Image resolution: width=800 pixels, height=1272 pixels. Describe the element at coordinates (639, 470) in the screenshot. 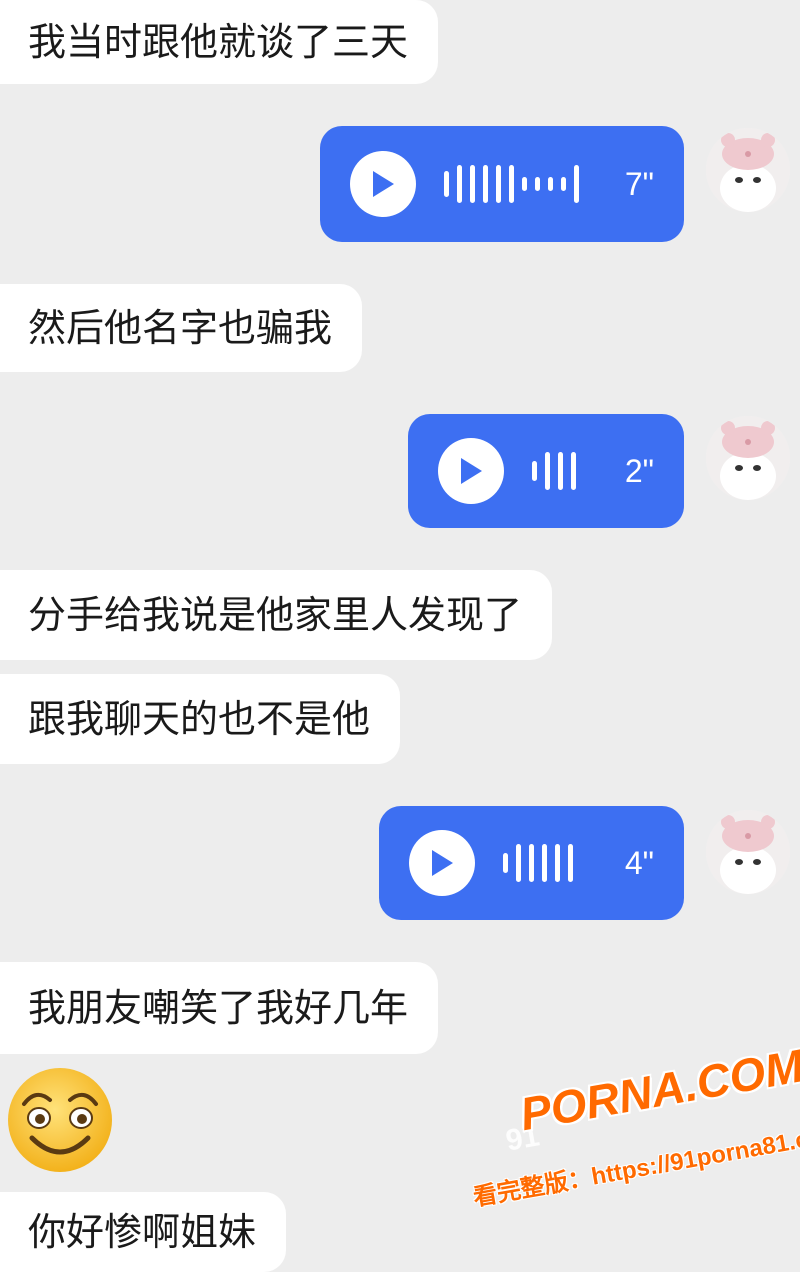

I see `voice-duration: 2"` at that location.